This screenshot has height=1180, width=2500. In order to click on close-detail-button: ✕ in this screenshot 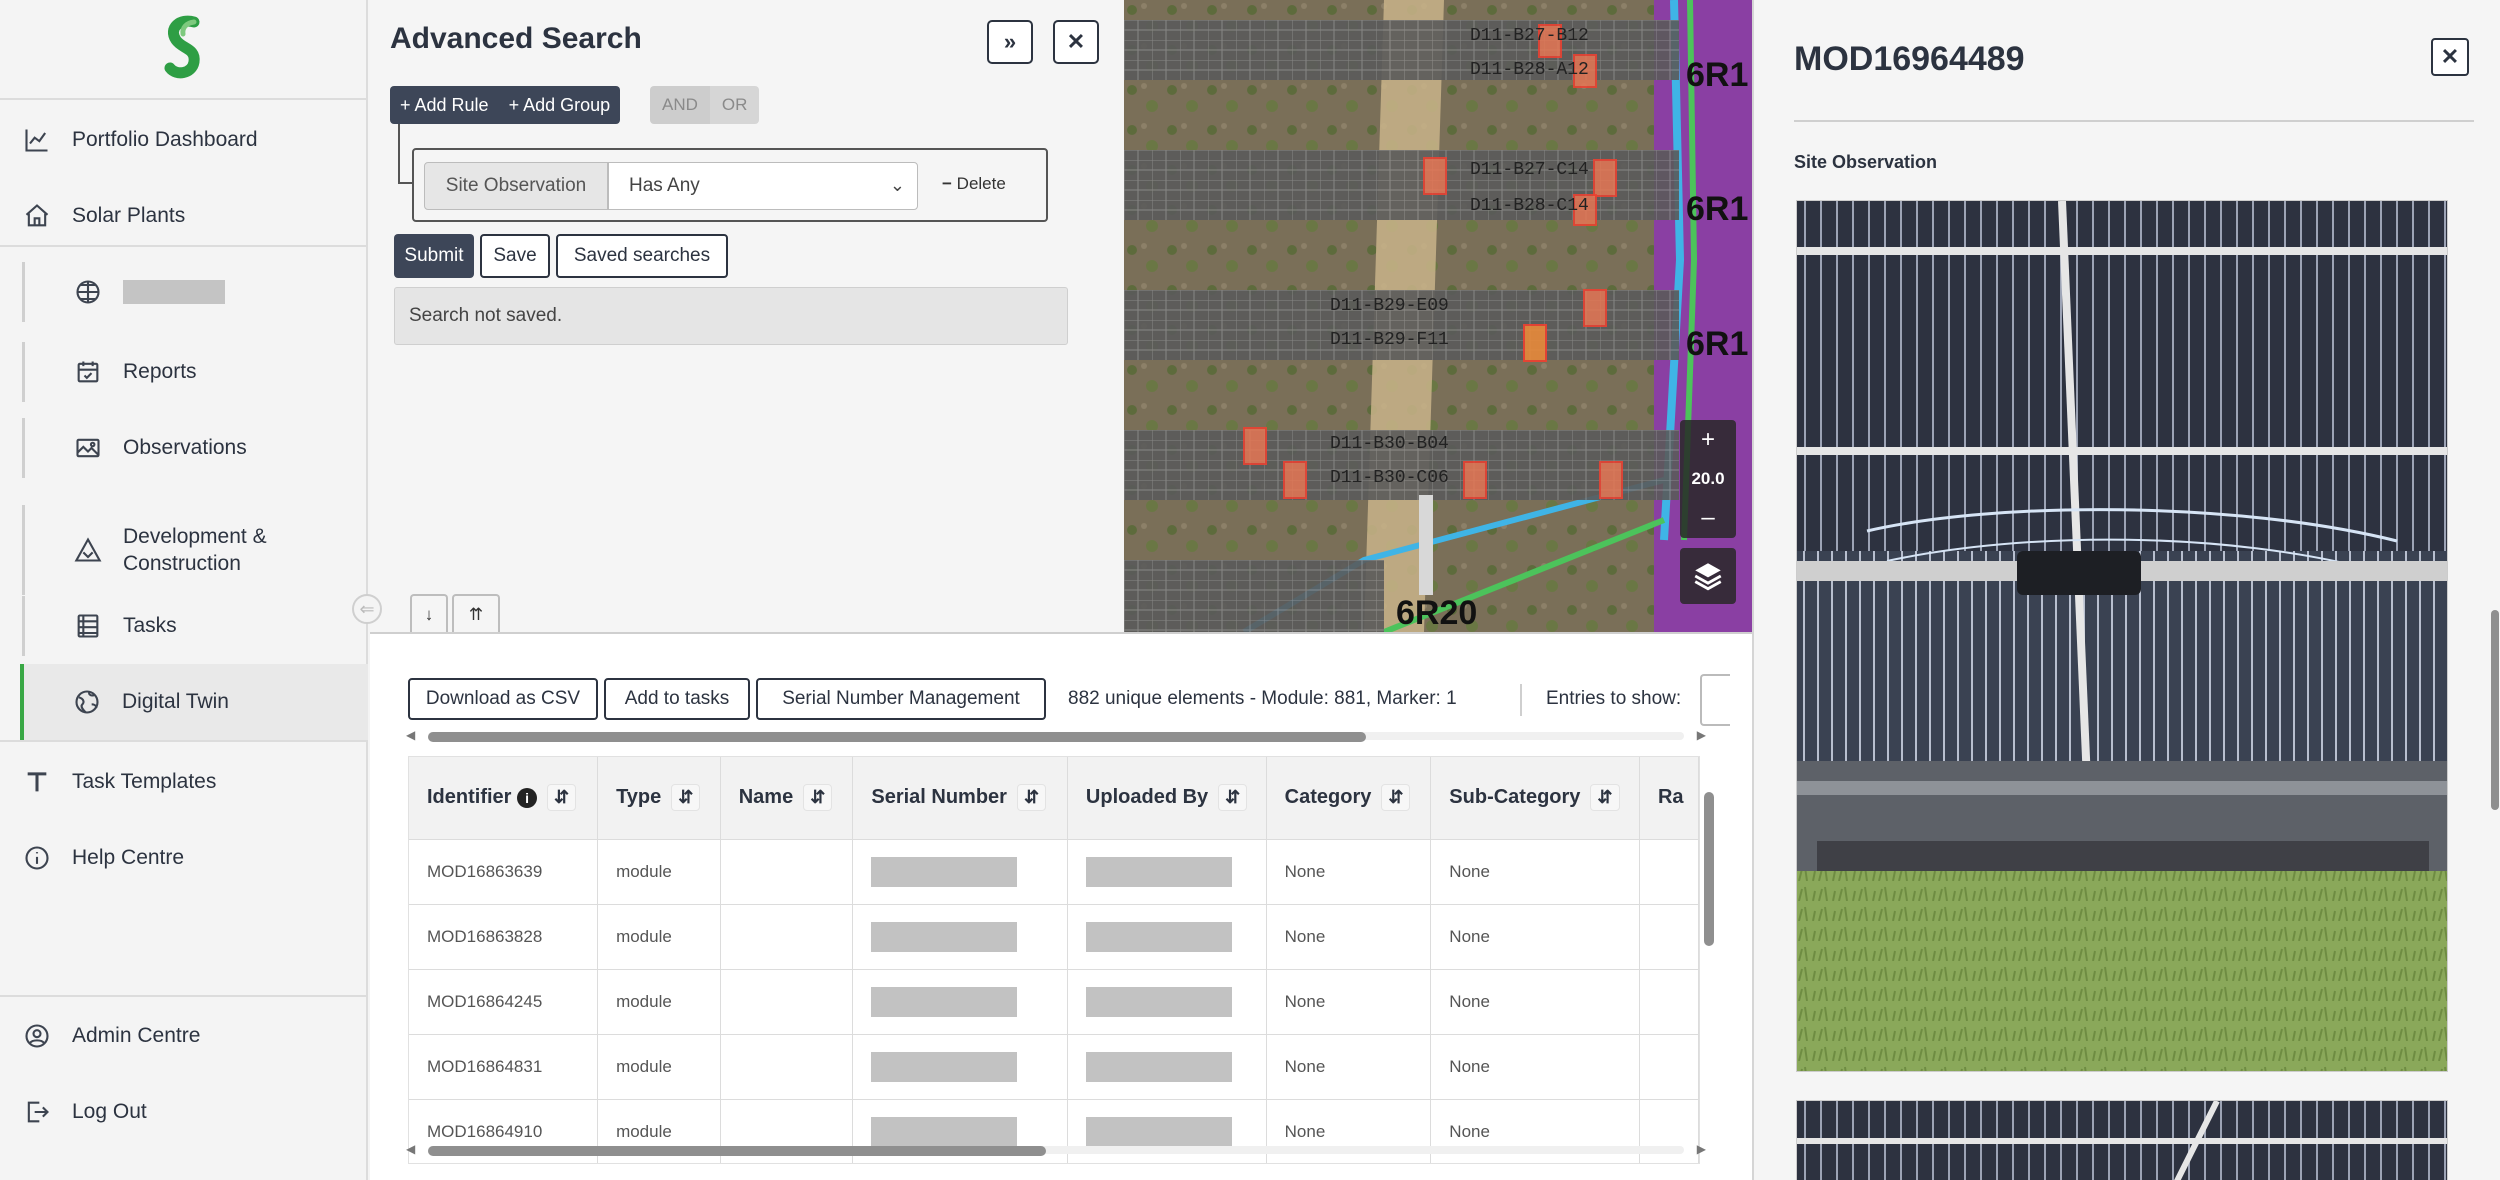, I will do `click(2450, 57)`.